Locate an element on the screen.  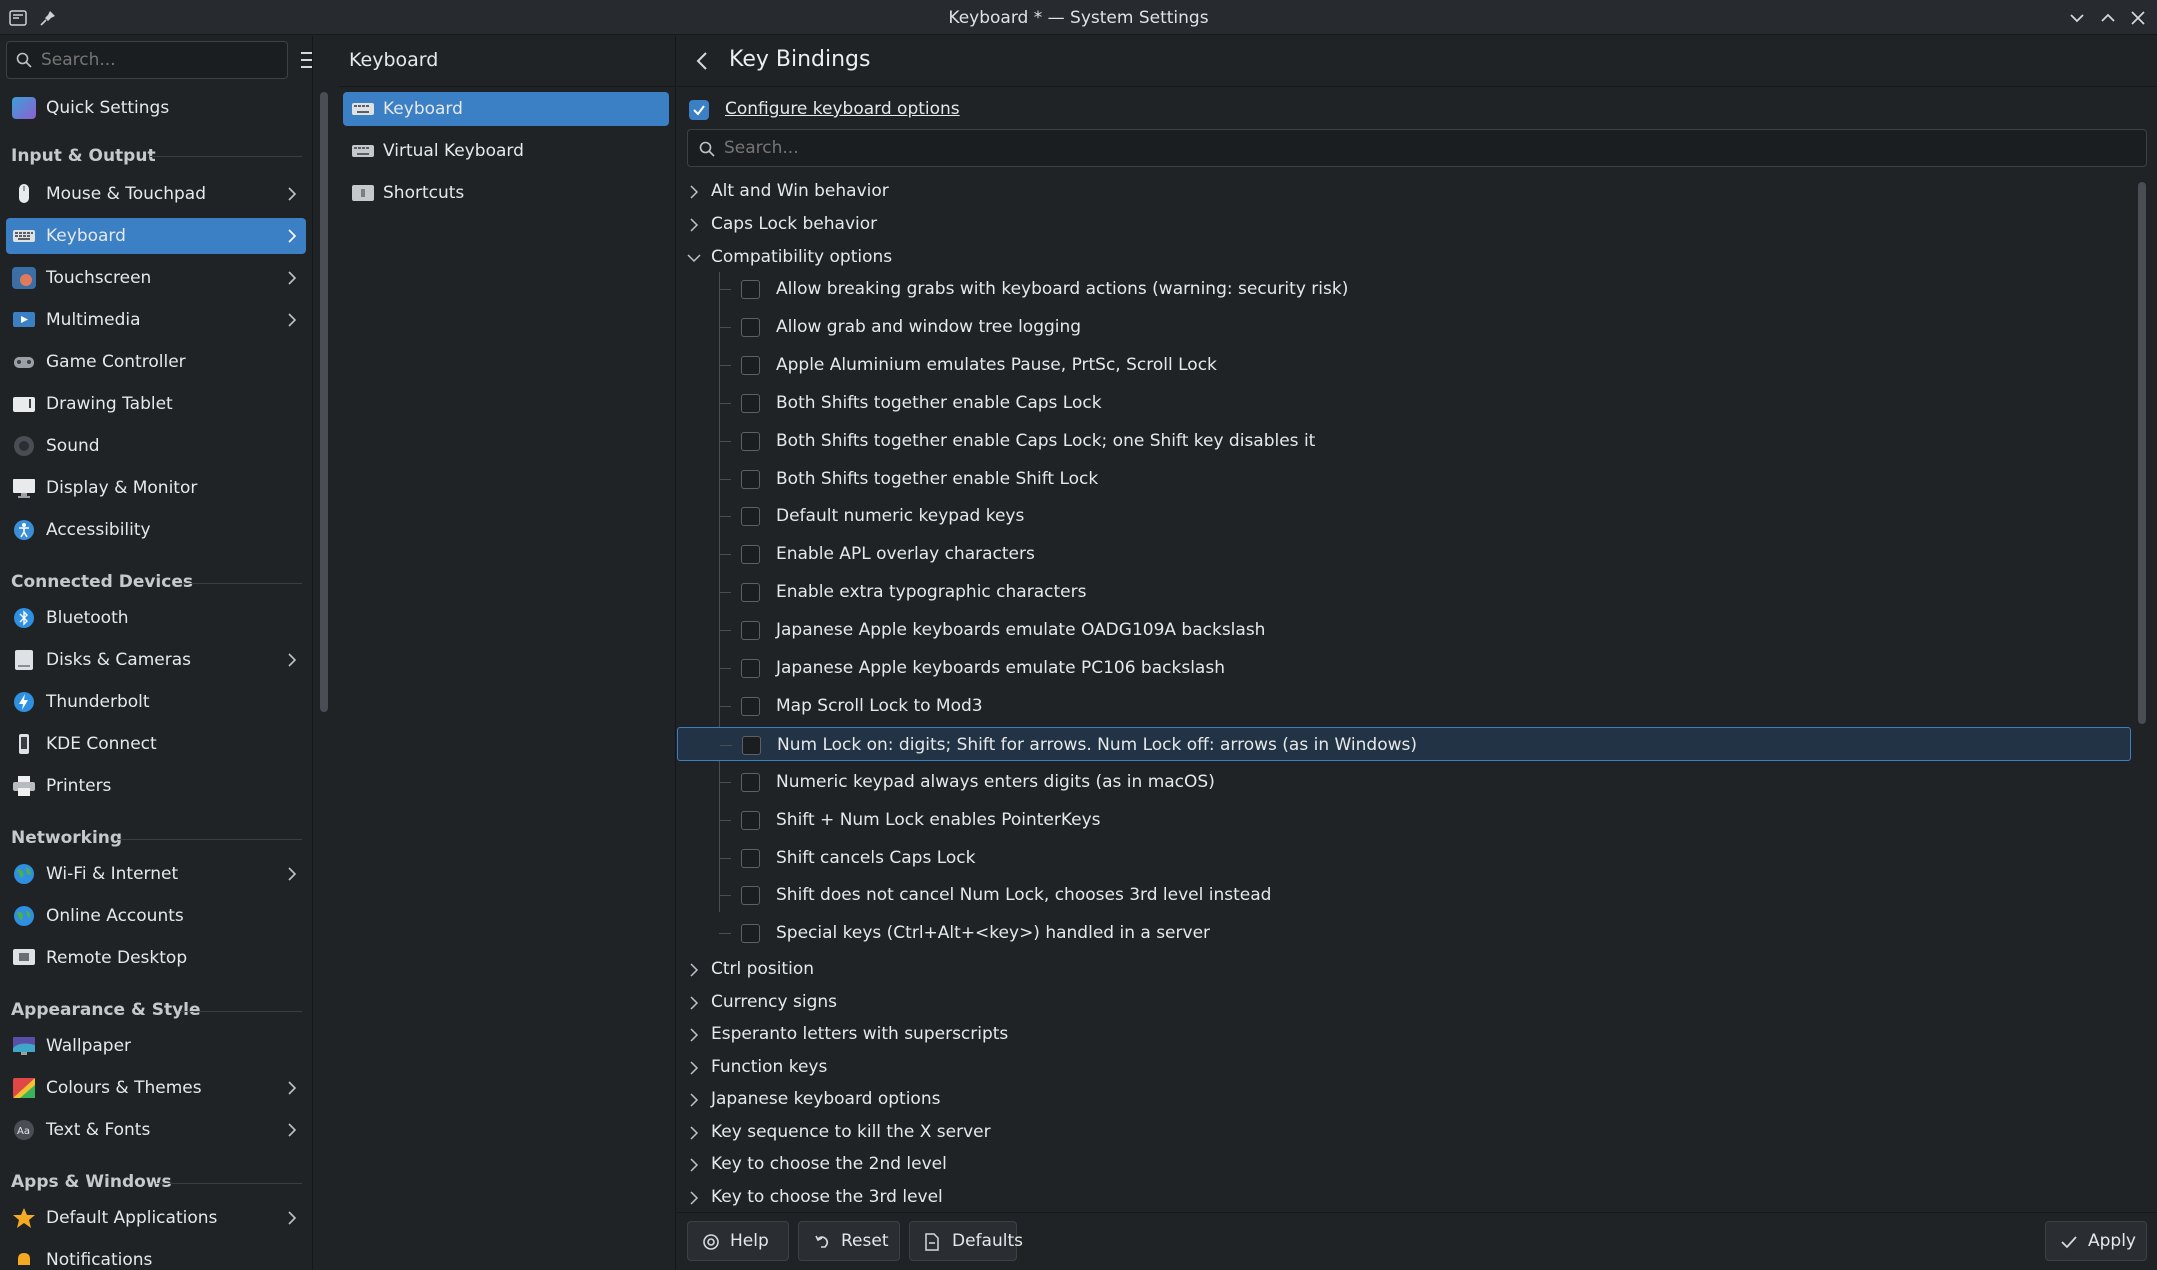
sidebar-item-display: Display & Monitor is located at coordinates (156, 488).